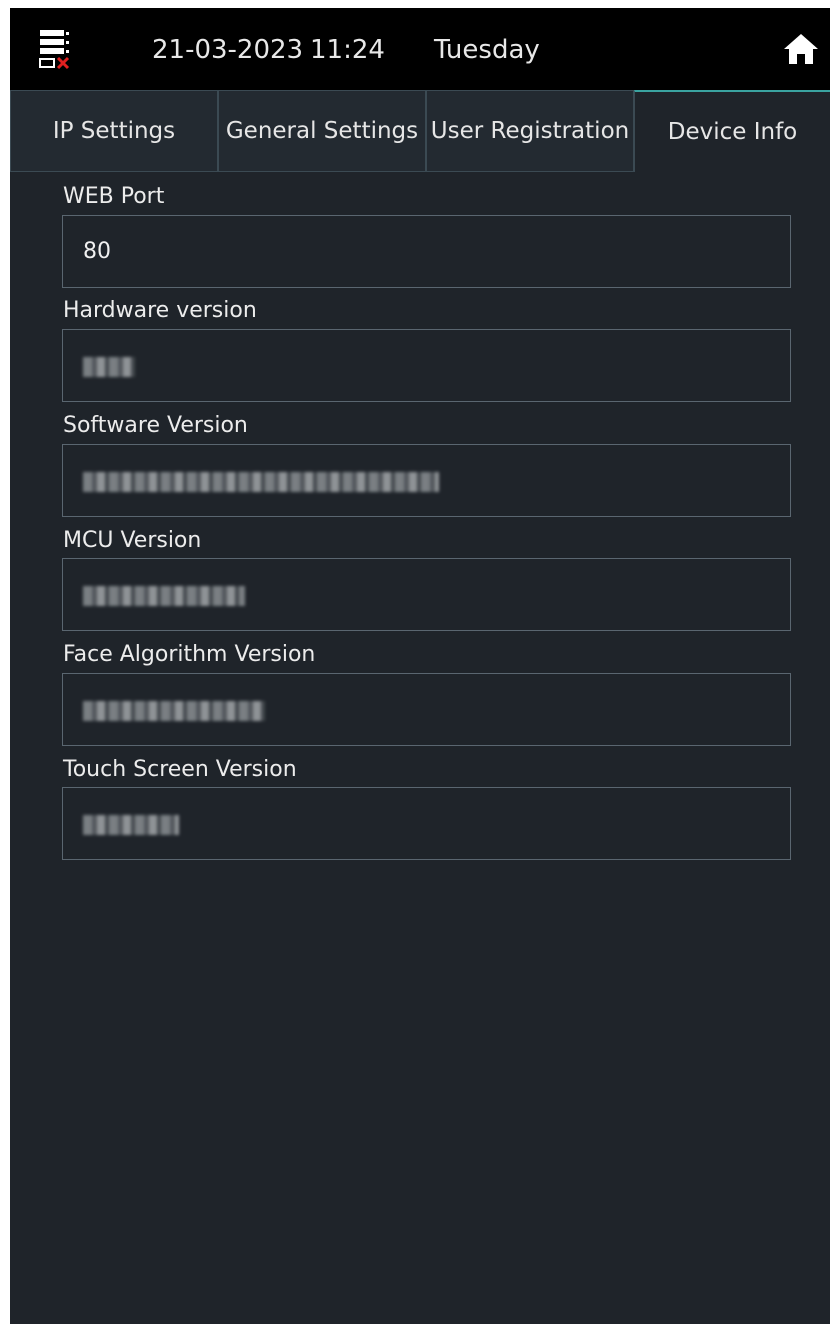  I want to click on mcu-version-field, so click(426, 594).